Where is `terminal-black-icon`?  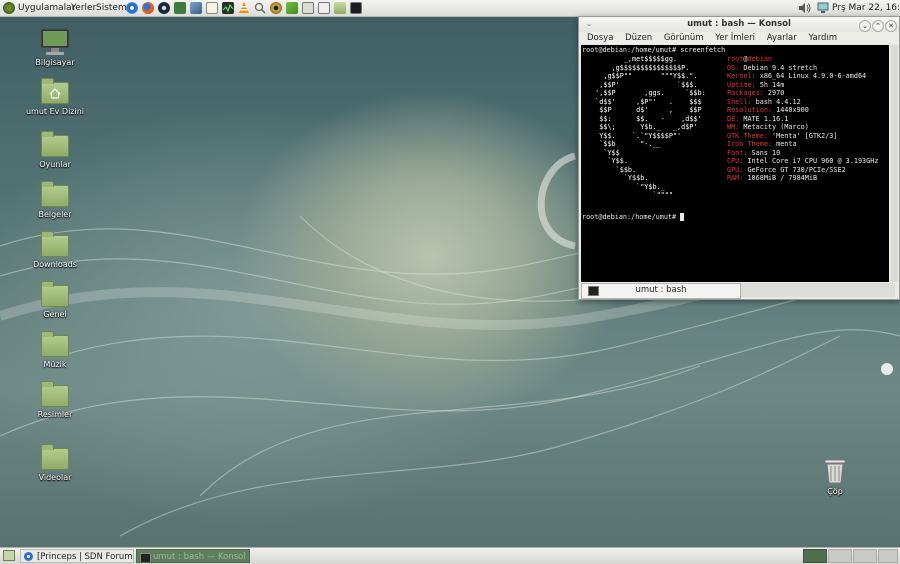 terminal-black-icon is located at coordinates (356, 8).